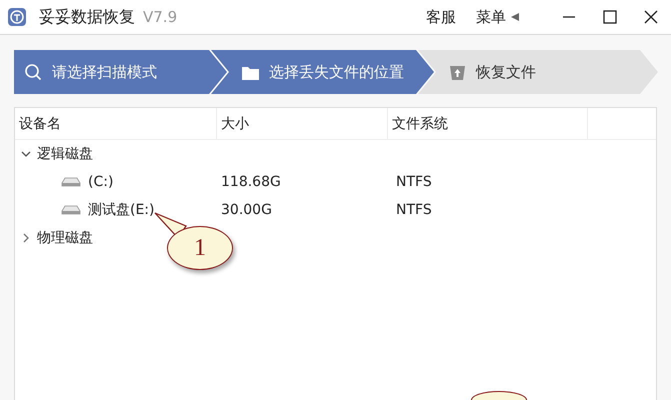 This screenshot has width=671, height=400. I want to click on chevron-right-icon, so click(26, 238).